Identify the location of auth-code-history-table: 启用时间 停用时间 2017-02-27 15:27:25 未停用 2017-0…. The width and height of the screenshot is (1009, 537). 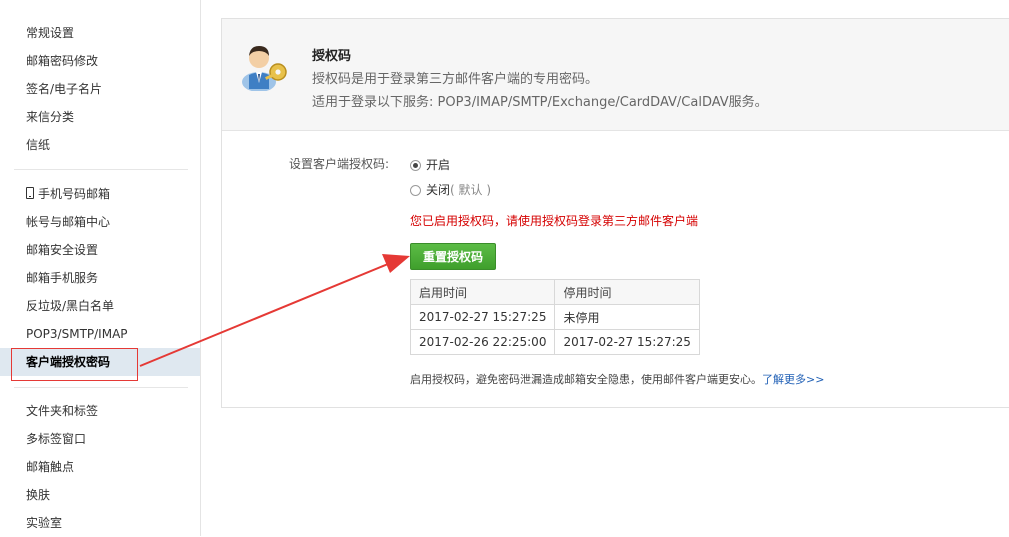
(554, 317).